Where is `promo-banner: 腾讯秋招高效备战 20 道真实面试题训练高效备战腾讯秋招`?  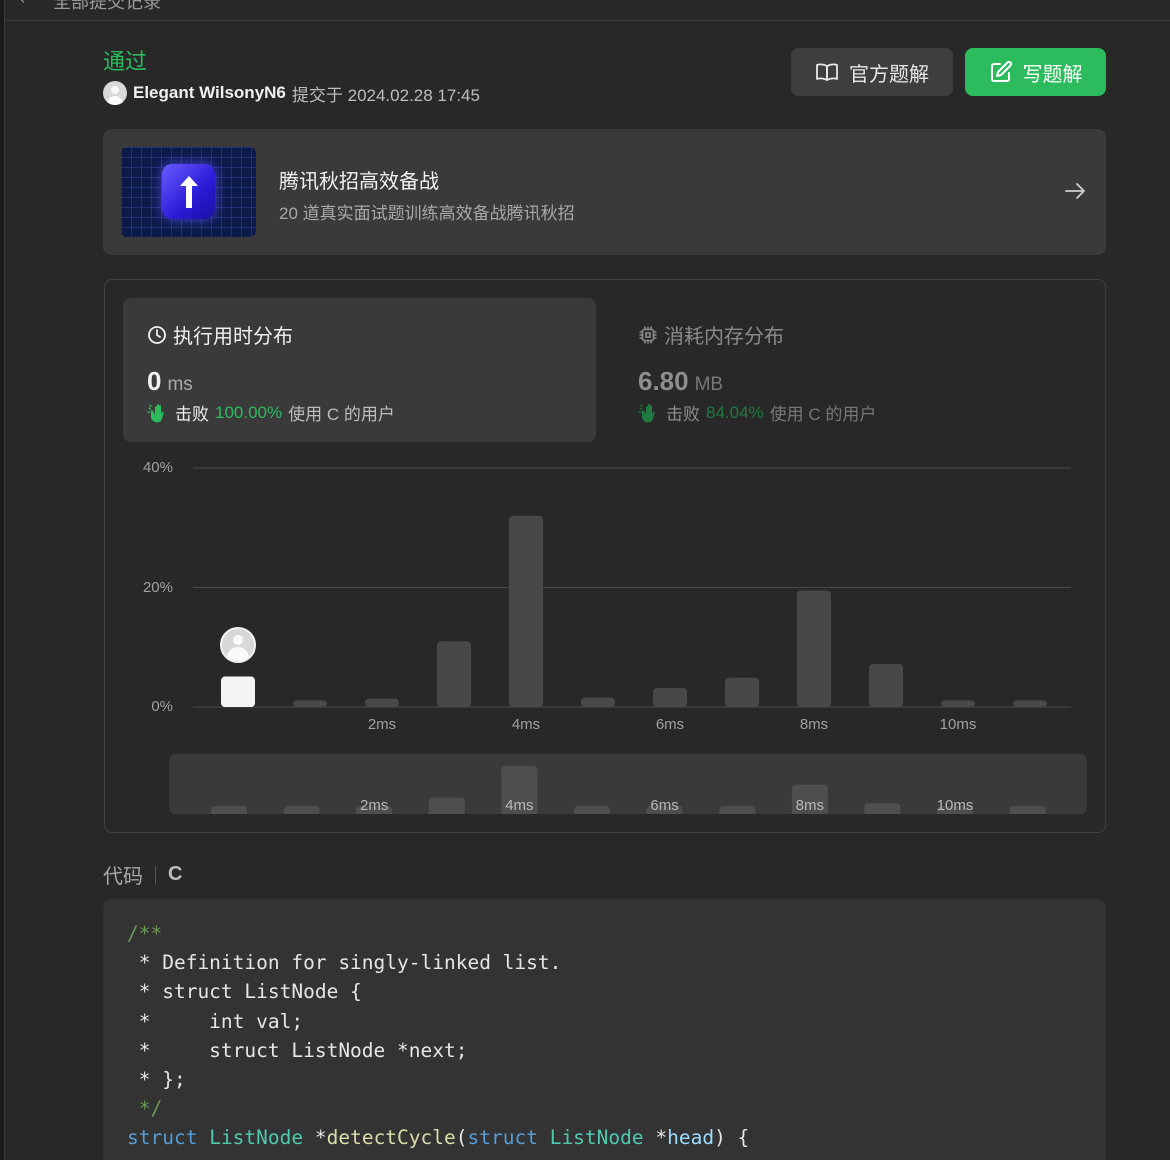 promo-banner: 腾讯秋招高效备战 20 道真实面试题训练高效备战腾讯秋招 is located at coordinates (604, 192).